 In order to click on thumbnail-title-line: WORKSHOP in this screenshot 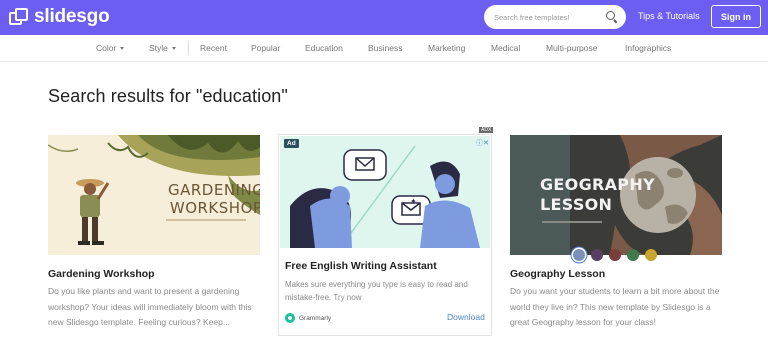, I will do `click(214, 208)`.